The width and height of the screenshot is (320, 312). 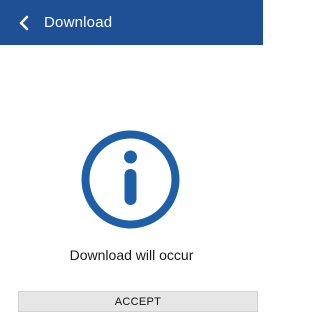 What do you see at coordinates (130, 179) in the screenshot?
I see `info-icon` at bounding box center [130, 179].